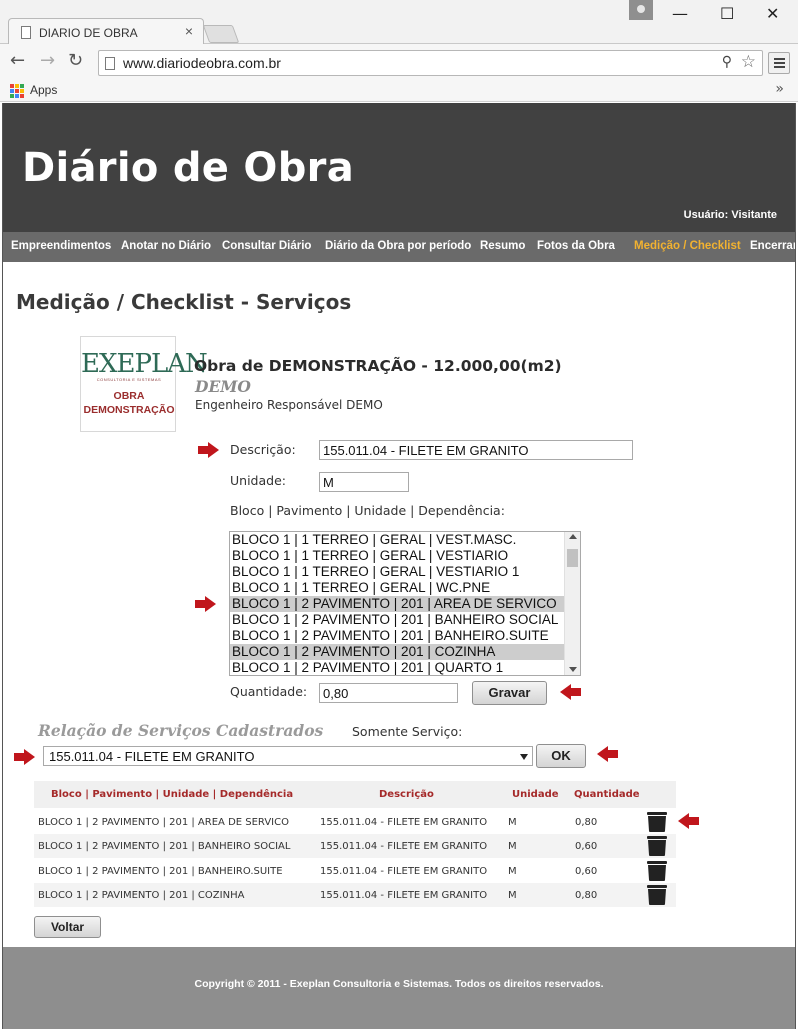 This screenshot has height=1029, width=798. Describe the element at coordinates (397, 556) in the screenshot. I see `listbox-option: BLOCO 1 | 1 TERREO | GERAL | VESTIARIO` at that location.